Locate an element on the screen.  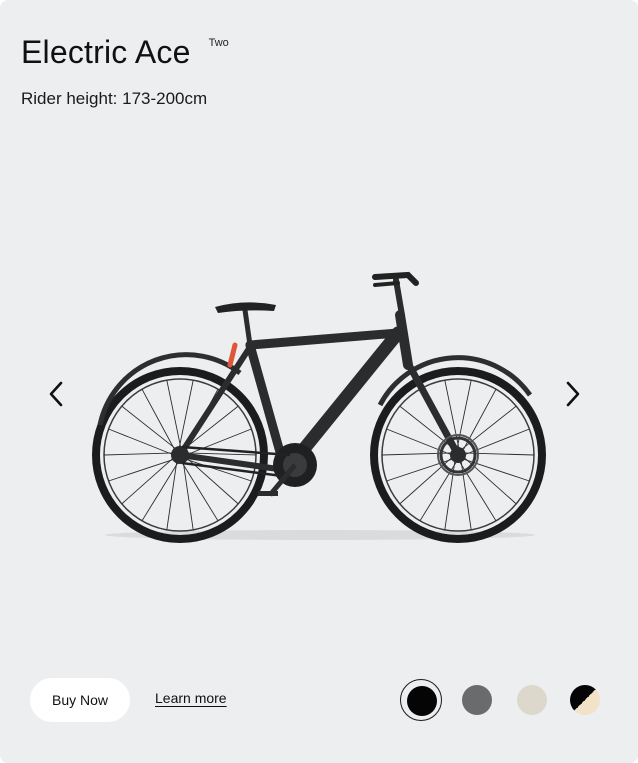
learn-more-link: Learn more is located at coordinates (191, 698).